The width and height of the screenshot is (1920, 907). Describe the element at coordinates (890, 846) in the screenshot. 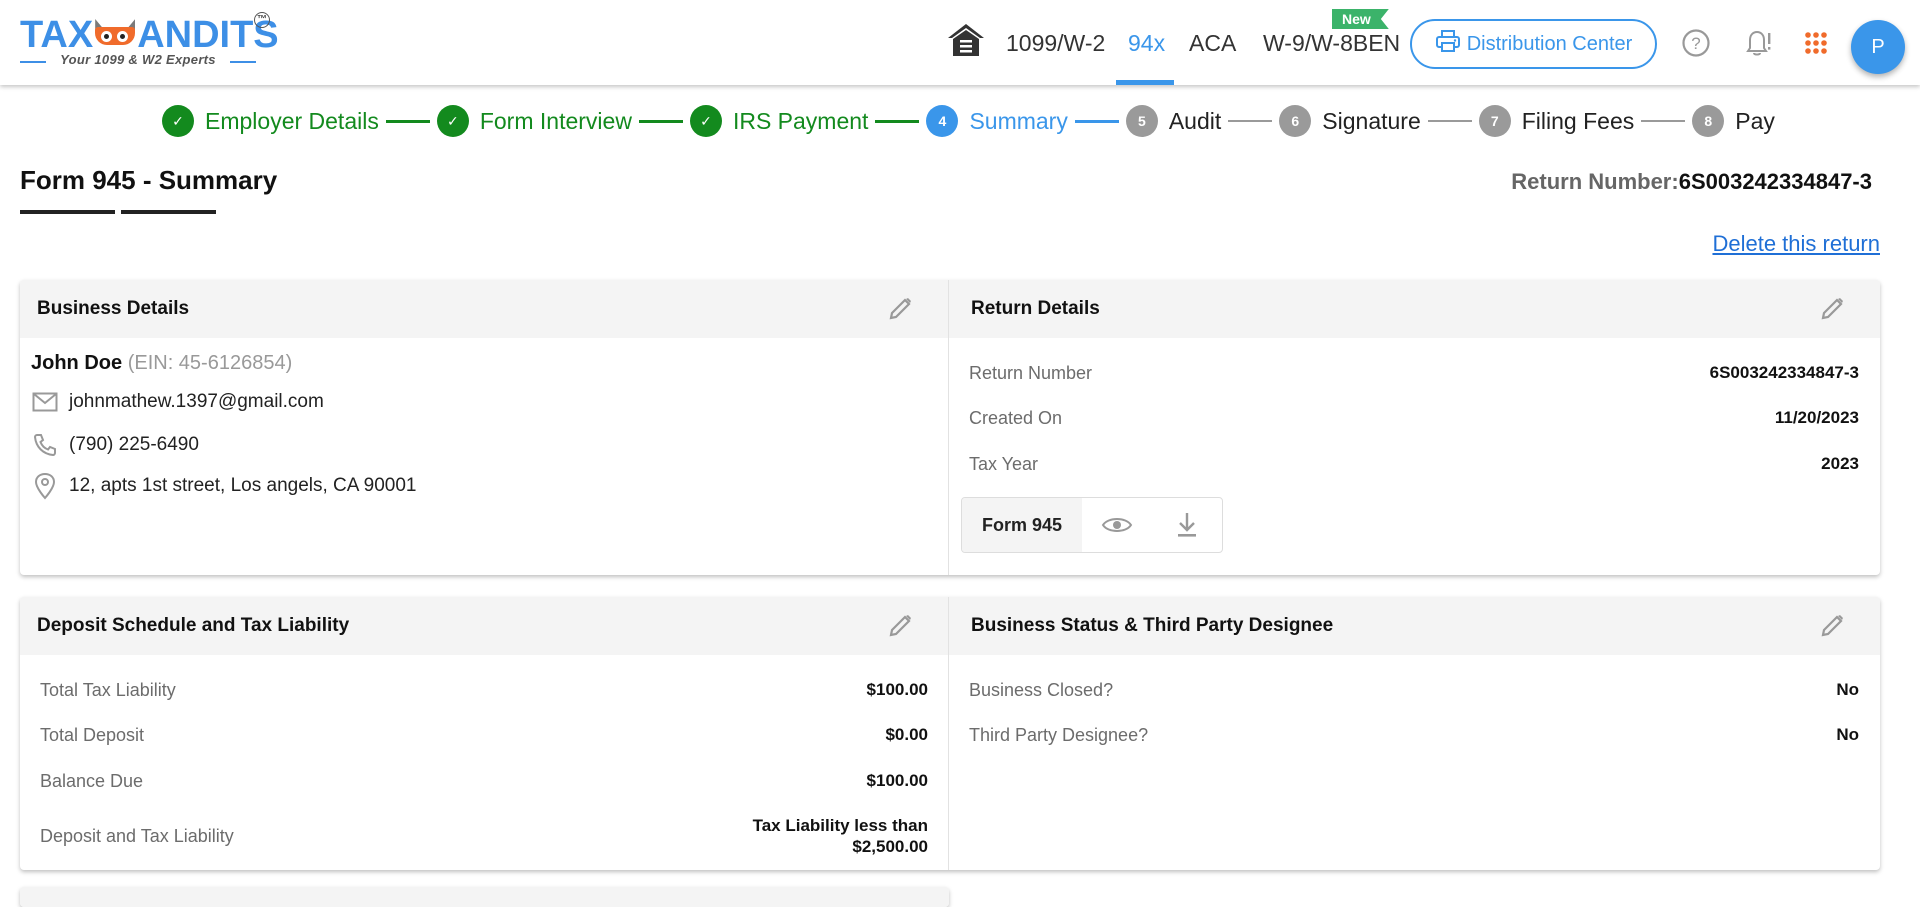

I see `row-value-line2: $2,500.00` at that location.